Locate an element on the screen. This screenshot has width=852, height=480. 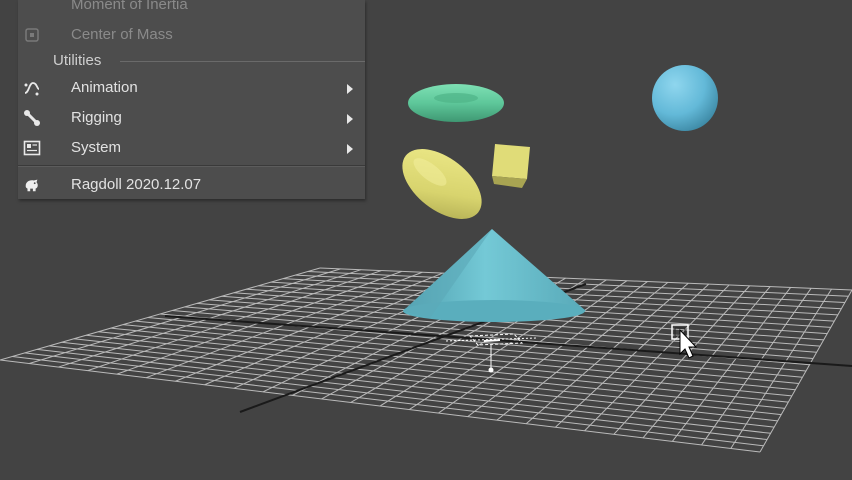
bone-icon is located at coordinates (32, 118).